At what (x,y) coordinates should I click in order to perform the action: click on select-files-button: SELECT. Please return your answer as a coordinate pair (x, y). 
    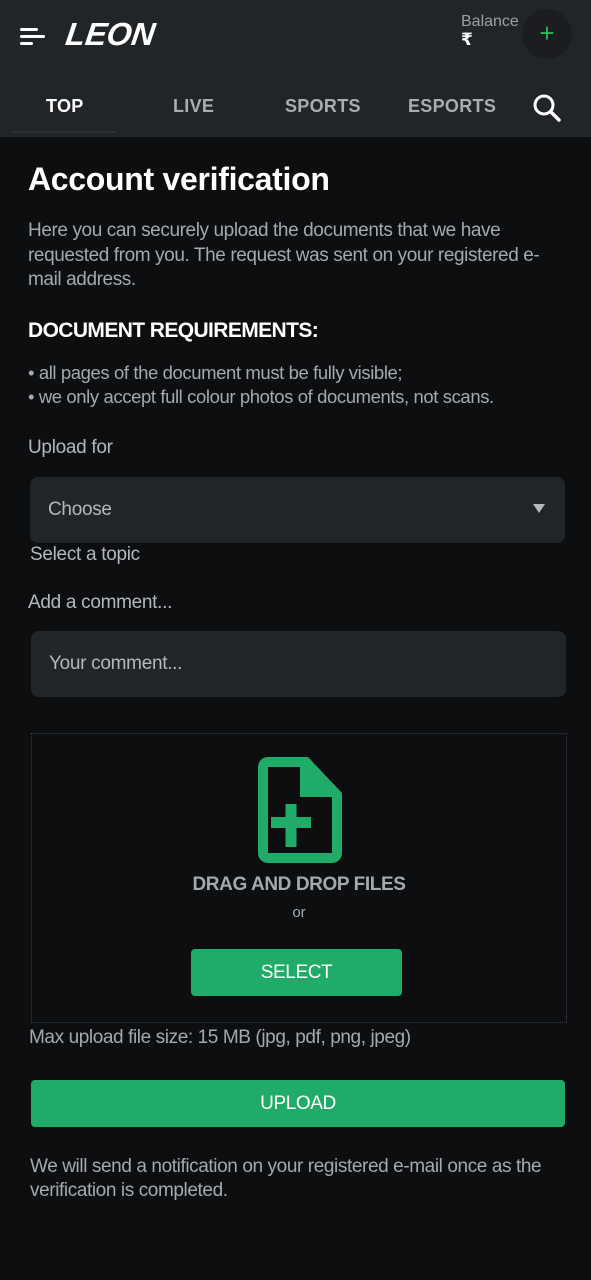
    Looking at the image, I should click on (296, 972).